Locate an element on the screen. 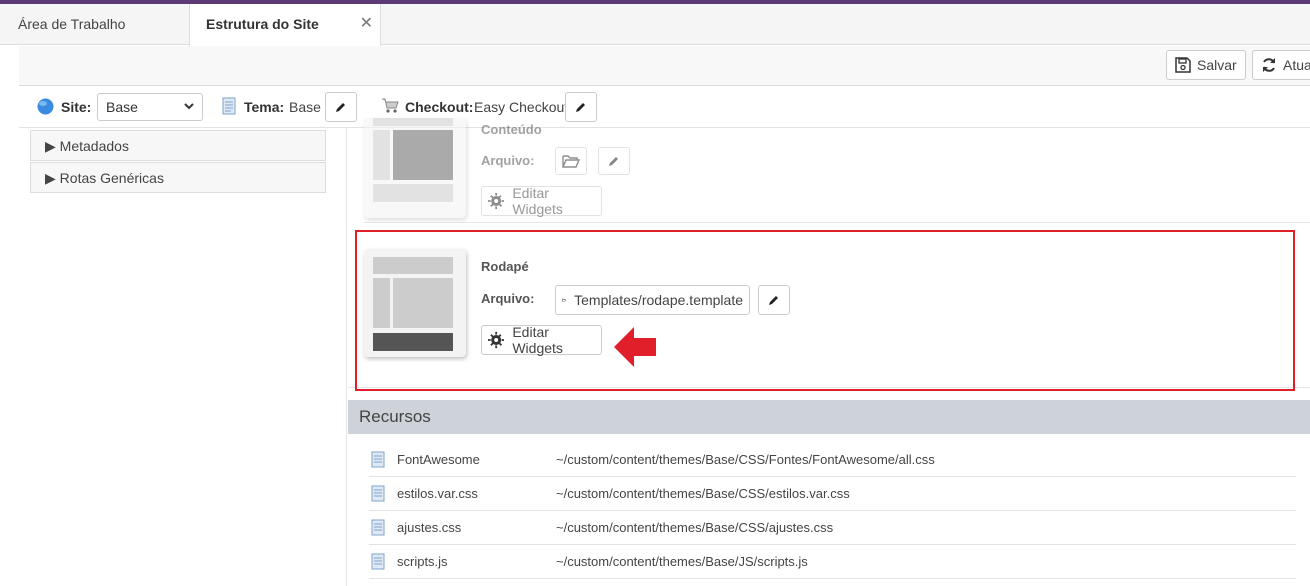 The image size is (1310, 586). open-folder-button is located at coordinates (571, 161).